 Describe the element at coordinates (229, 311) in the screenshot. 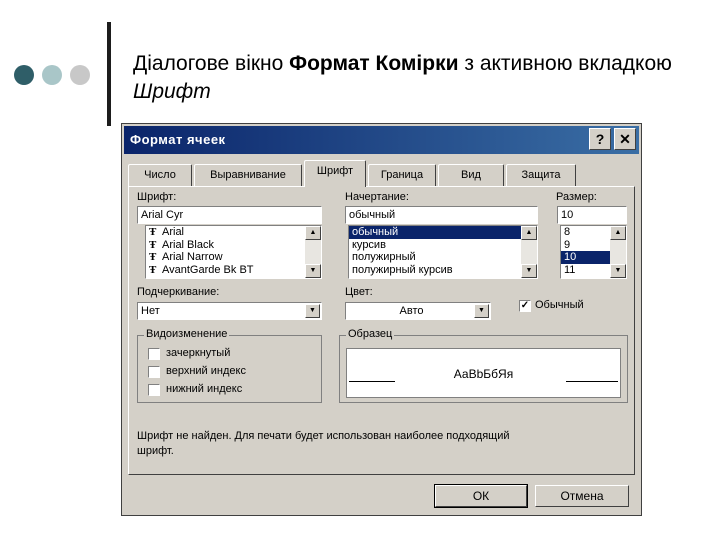

I see `underline-select: Нет ▼` at that location.